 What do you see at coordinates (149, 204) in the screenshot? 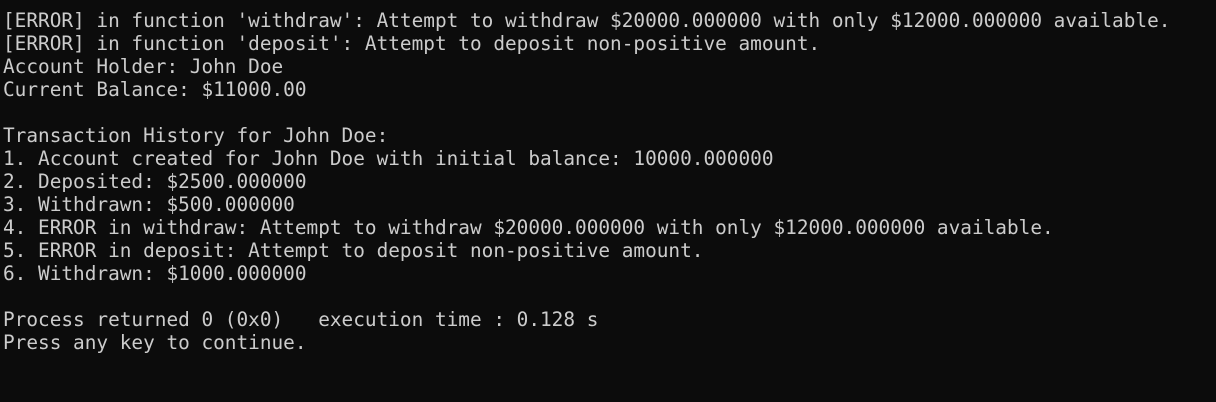
I see `history-item: 3. Withdrawn: $500.000000` at bounding box center [149, 204].